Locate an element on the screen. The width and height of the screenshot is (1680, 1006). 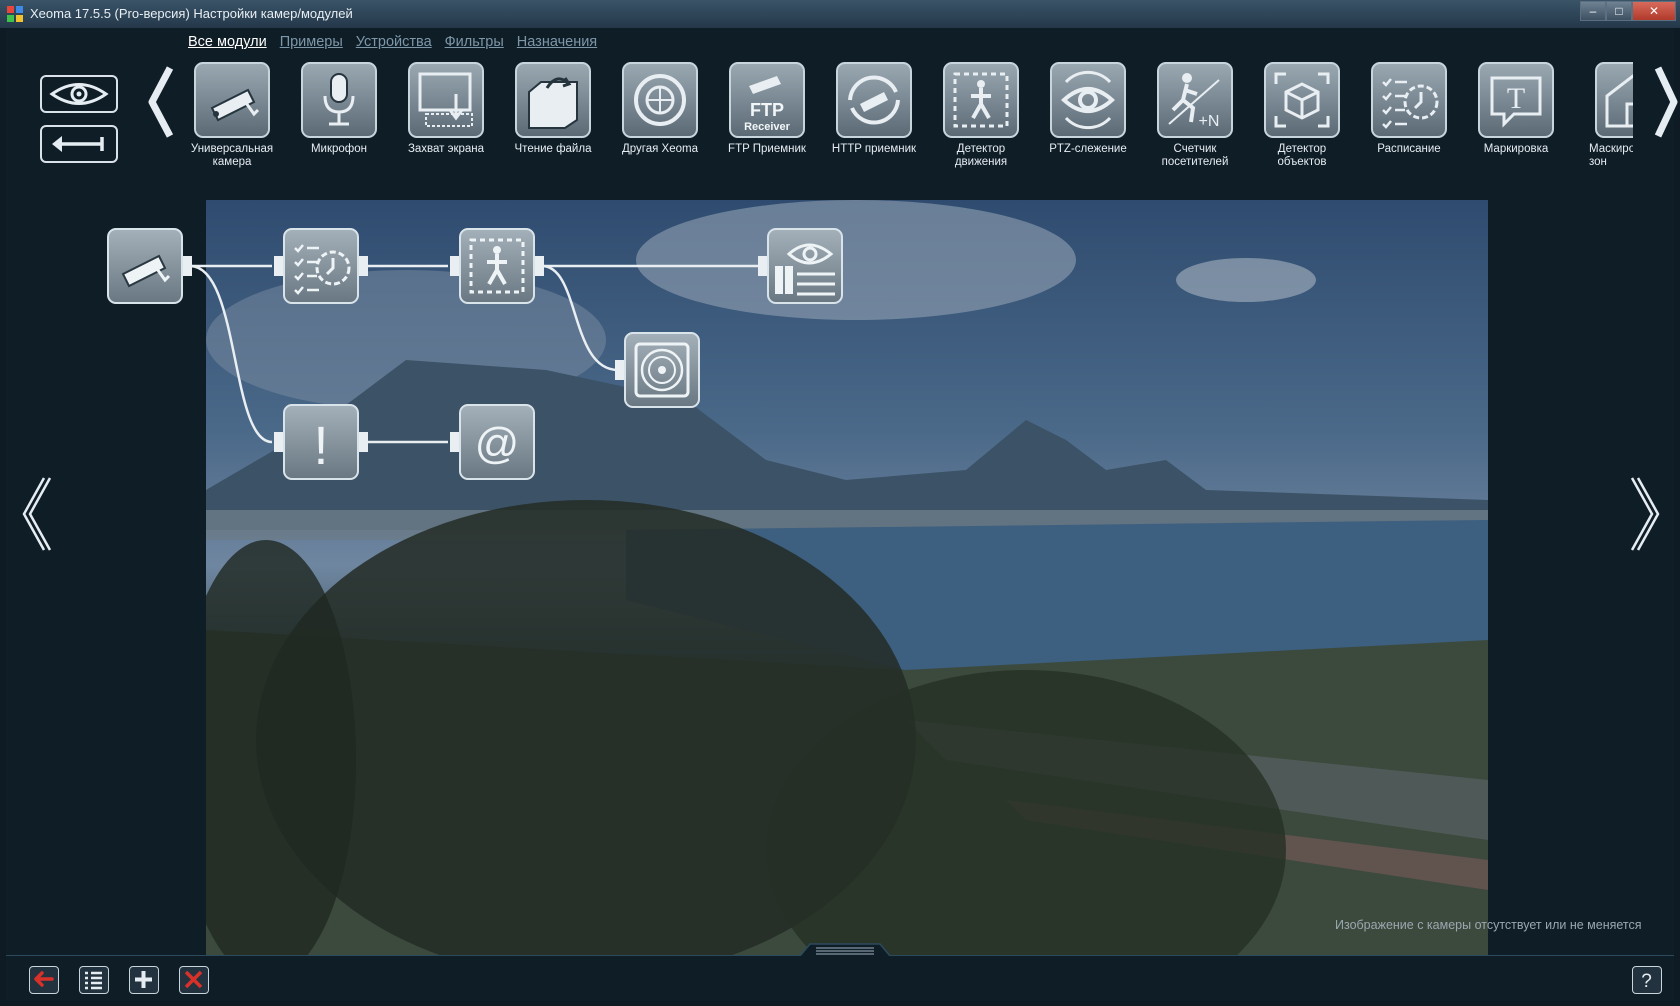
panel-collapse-handle is located at coordinates (845, 949).